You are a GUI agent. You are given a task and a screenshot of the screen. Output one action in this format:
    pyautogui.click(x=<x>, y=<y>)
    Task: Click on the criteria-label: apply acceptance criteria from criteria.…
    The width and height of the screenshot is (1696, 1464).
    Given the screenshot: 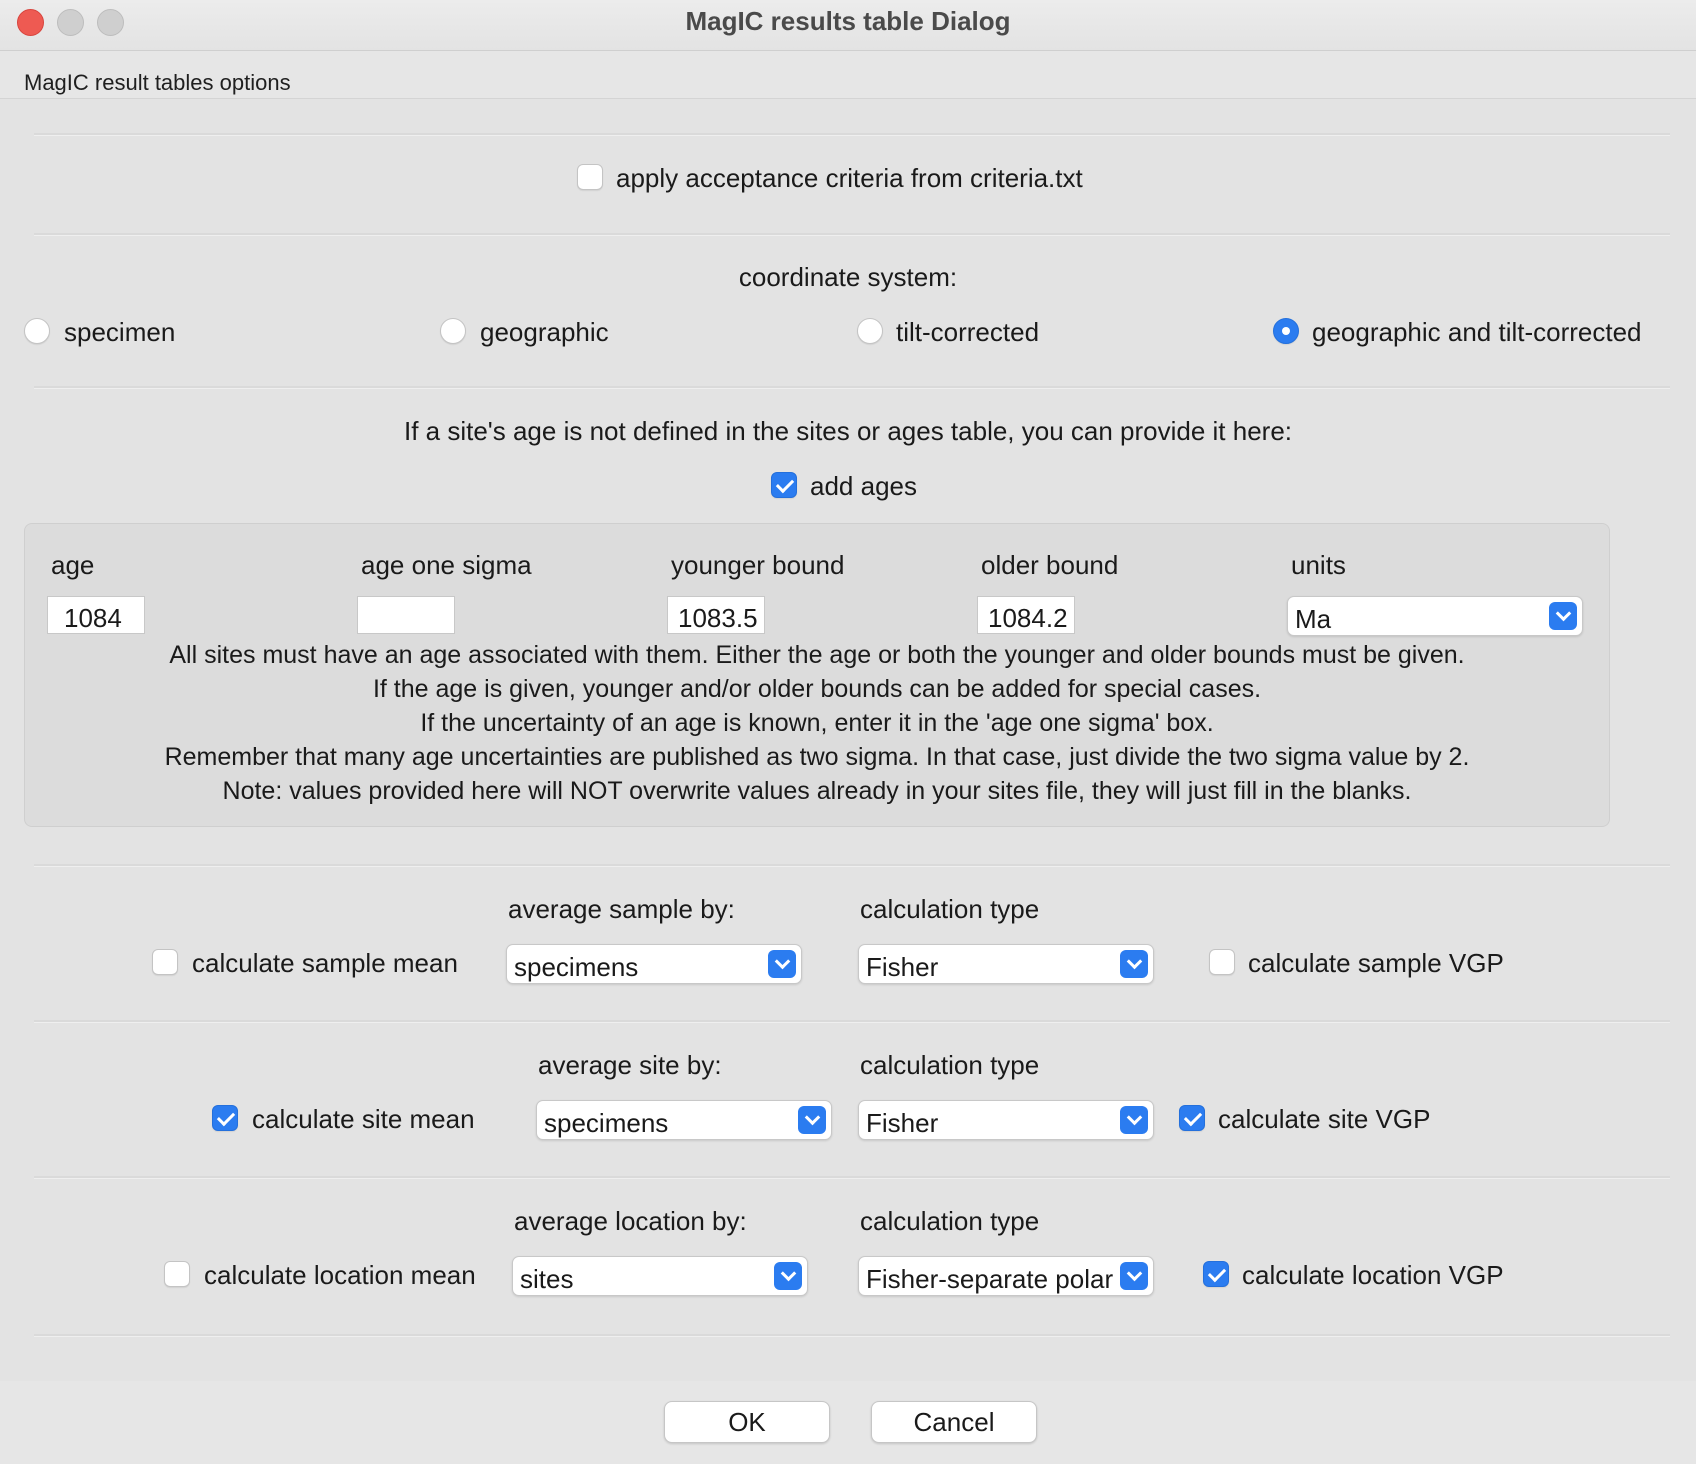 What is the action you would take?
    pyautogui.click(x=849, y=178)
    